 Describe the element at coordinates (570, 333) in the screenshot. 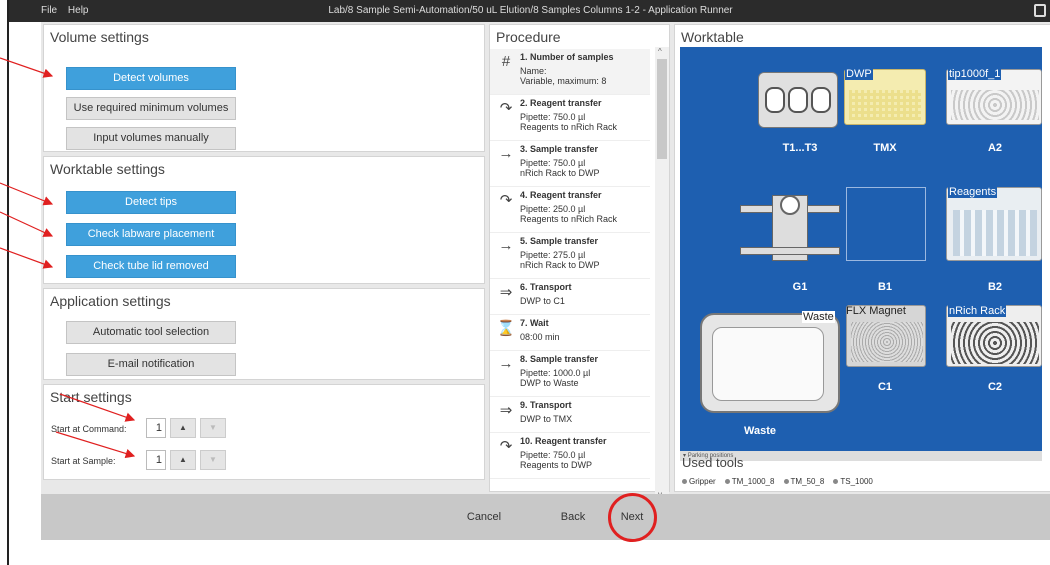

I see `procedure-step: ⌛ 7. Wait 08:00 min` at that location.